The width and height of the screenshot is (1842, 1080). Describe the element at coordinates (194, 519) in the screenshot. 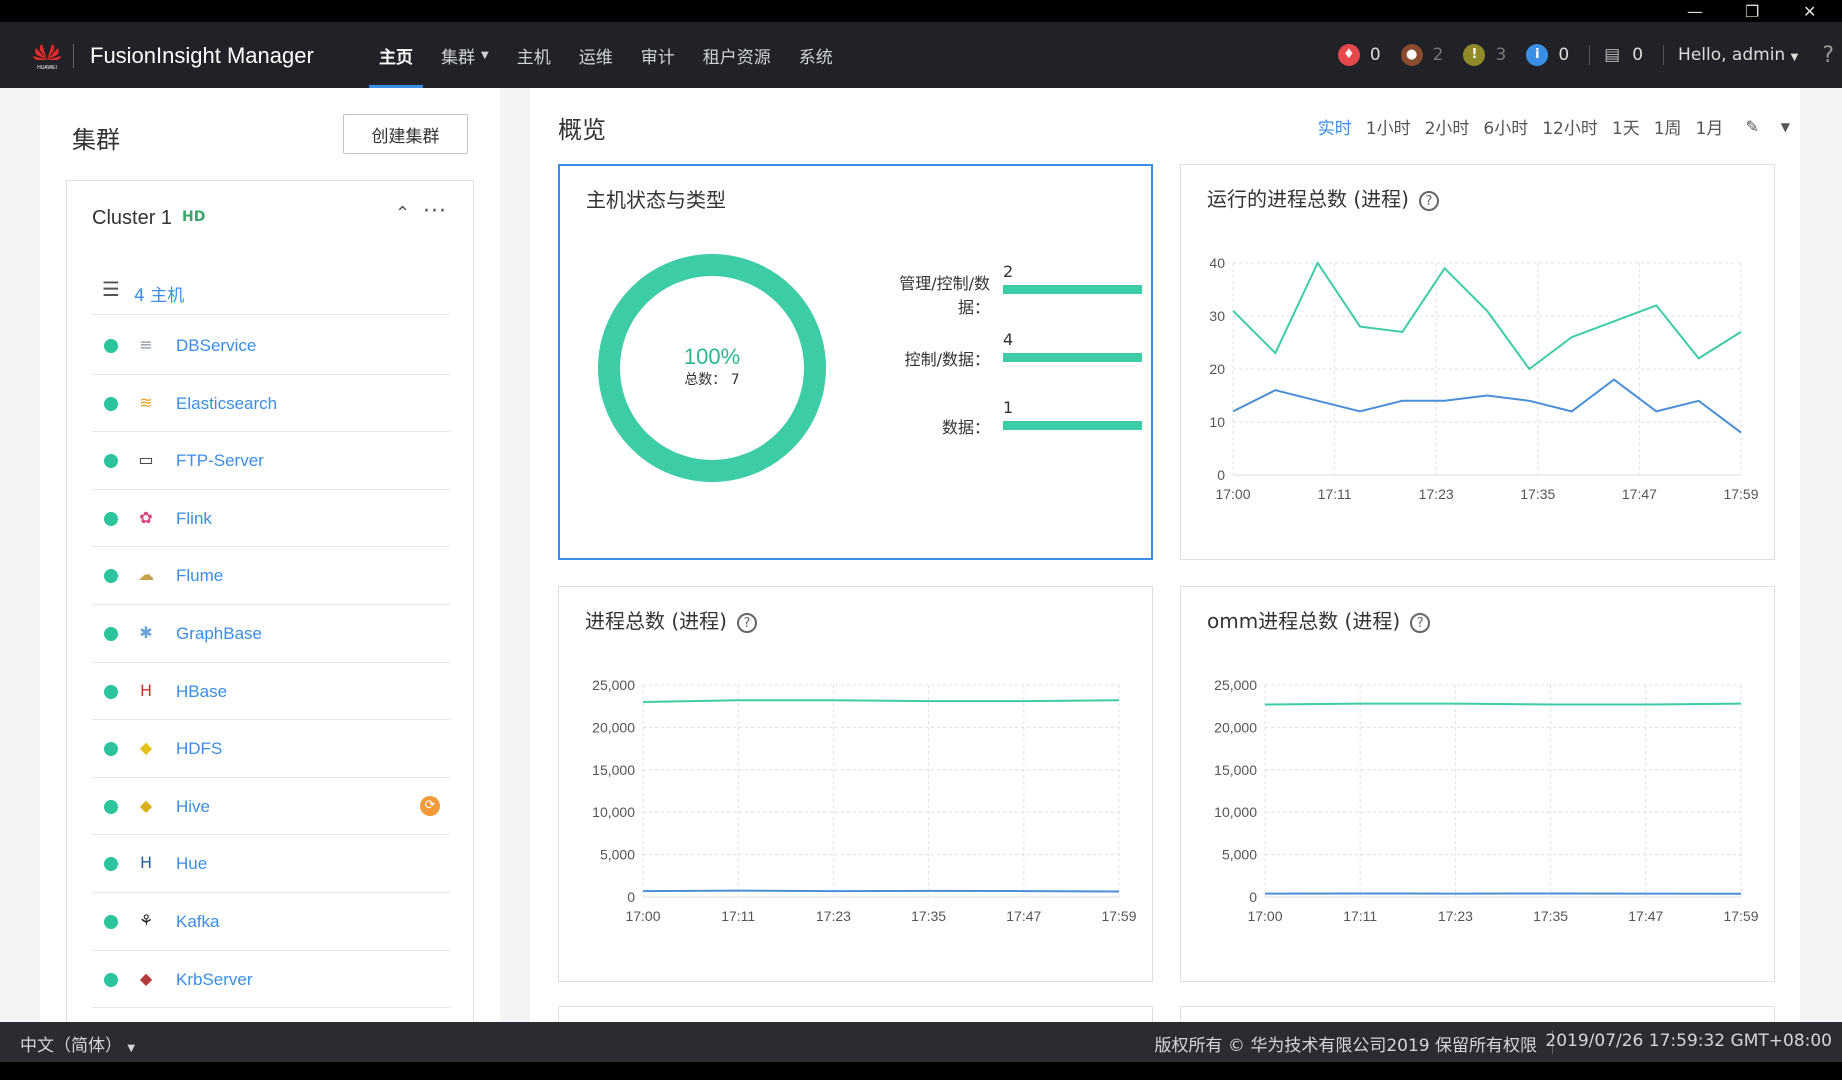

I see `service-name: Flink` at that location.